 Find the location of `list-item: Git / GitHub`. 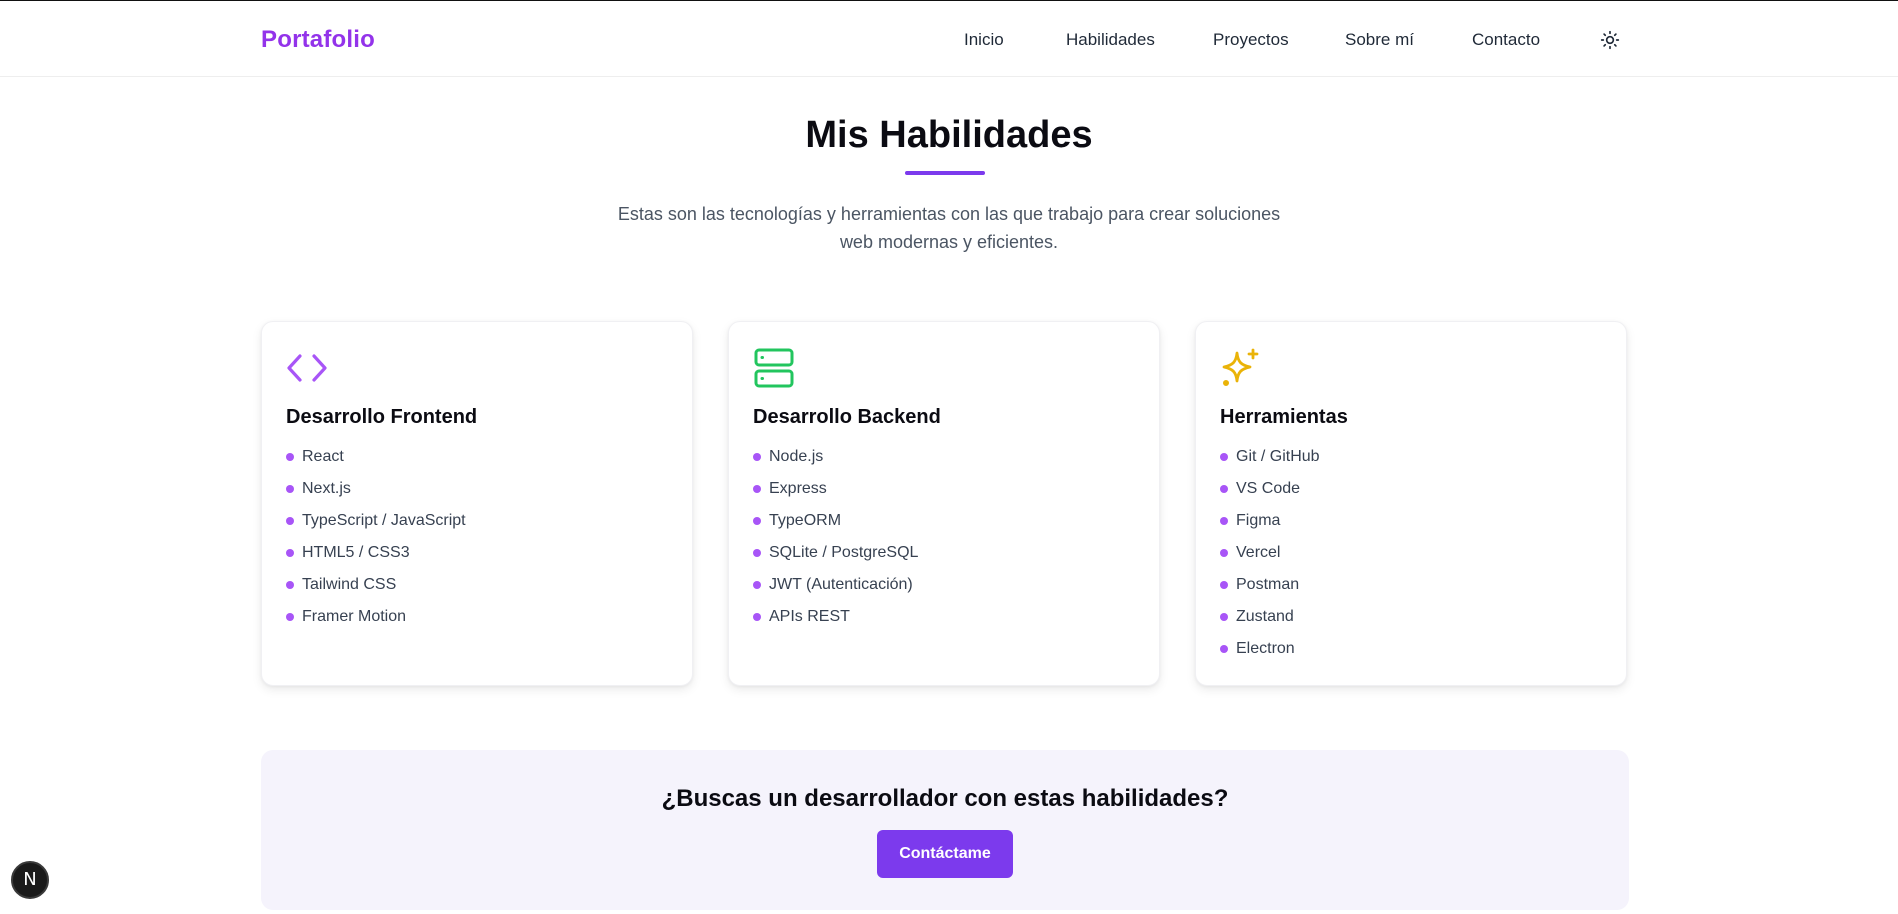

list-item: Git / GitHub is located at coordinates (1270, 462).